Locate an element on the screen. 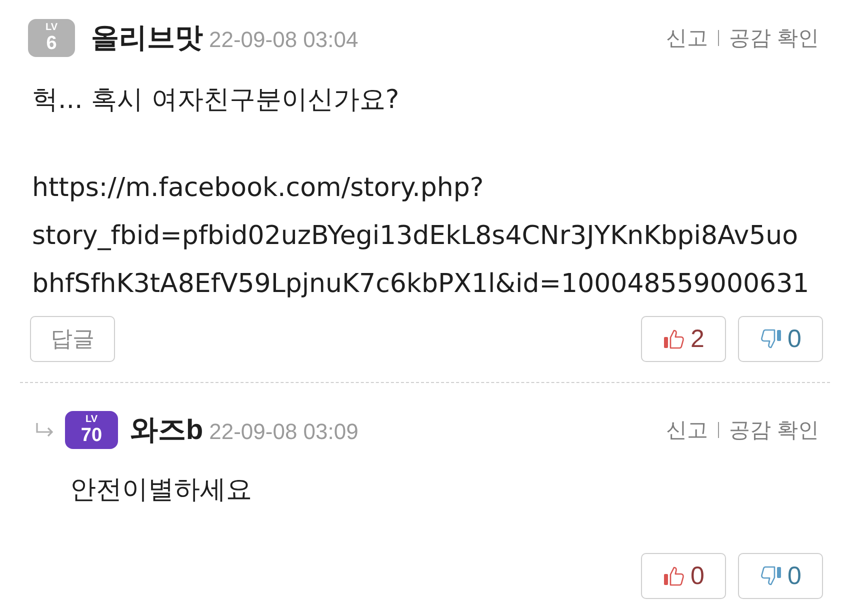 The image size is (850, 600). like-button: 2 is located at coordinates (683, 339).